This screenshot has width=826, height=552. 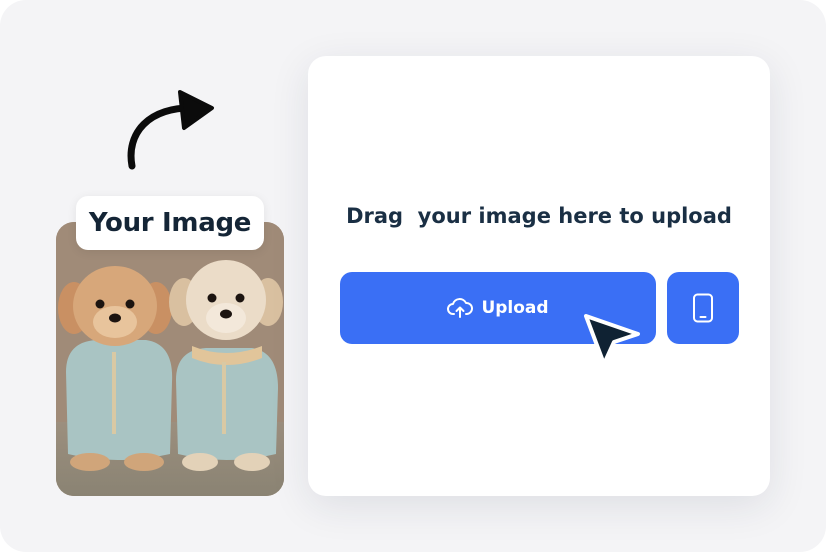 I want to click on phone-upload-button, so click(x=703, y=308).